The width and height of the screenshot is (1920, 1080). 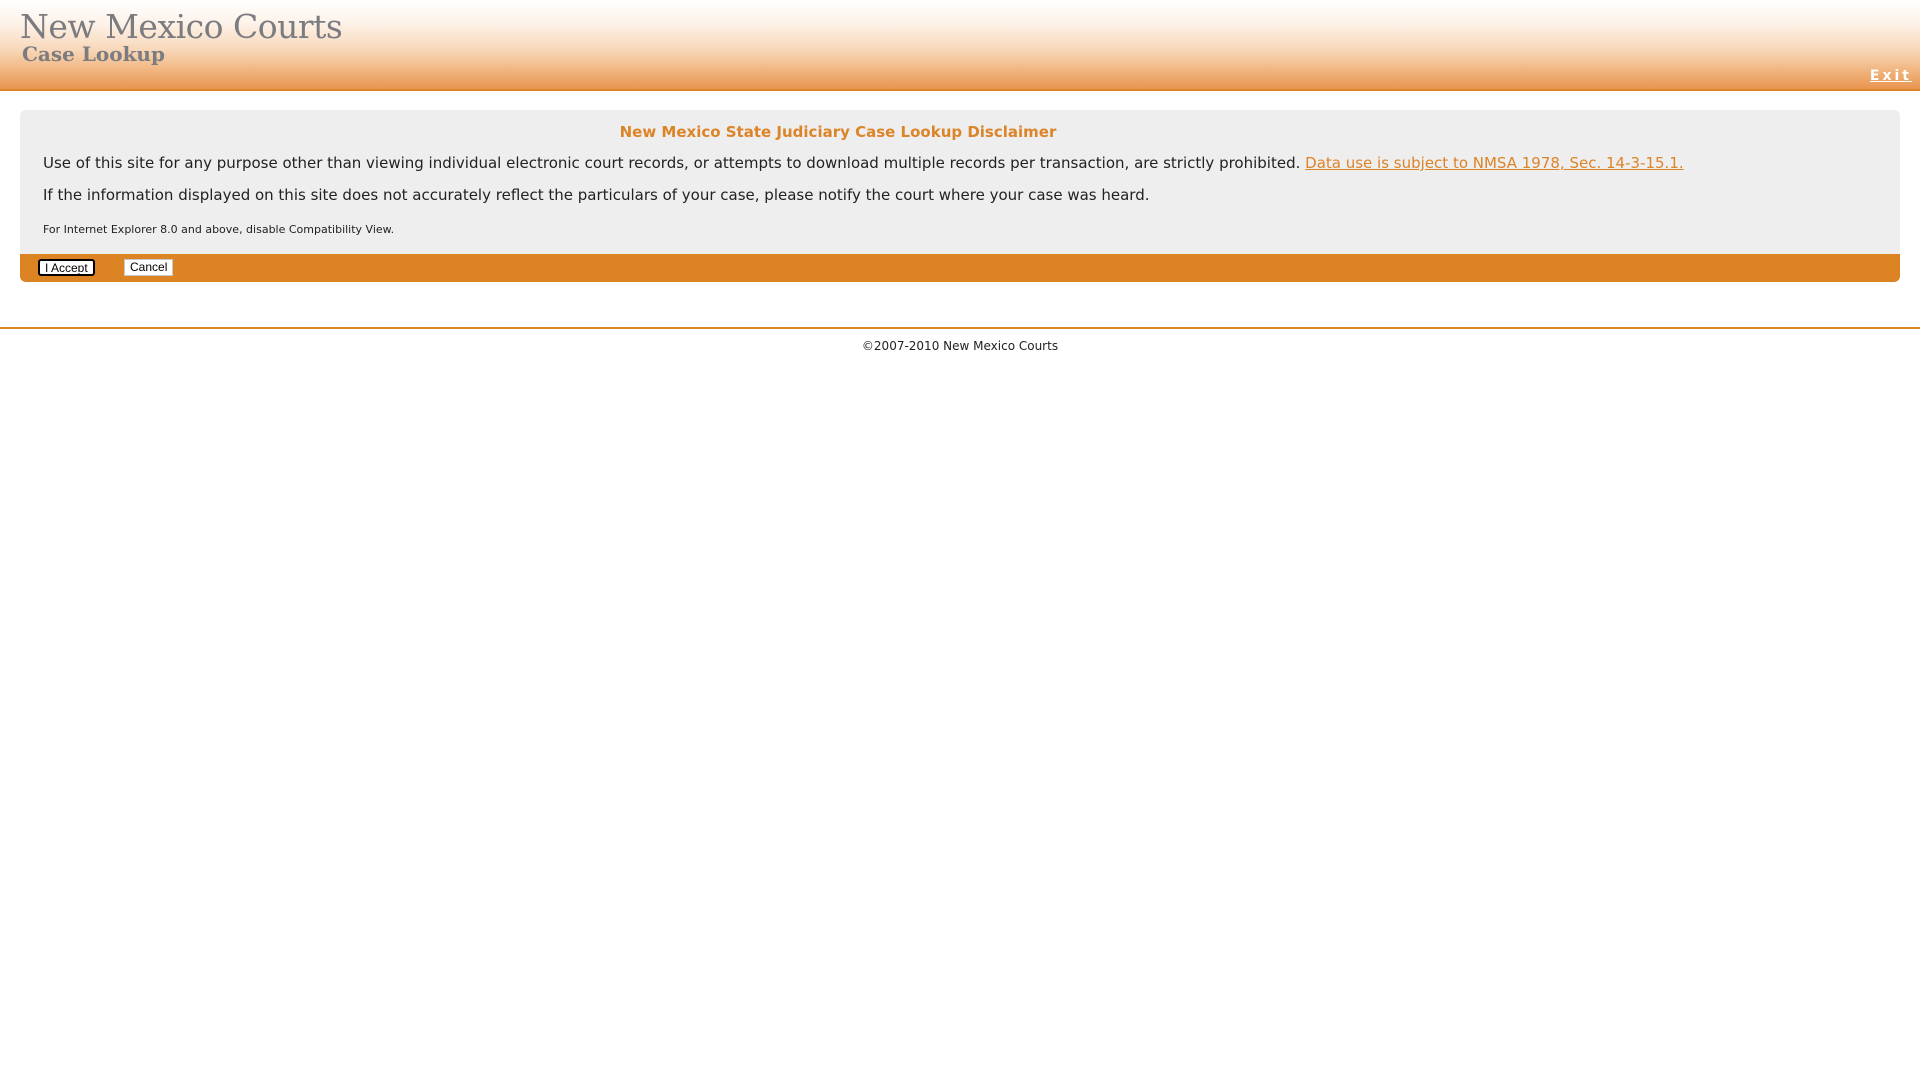 What do you see at coordinates (960, 328) in the screenshot?
I see `footer-divider` at bounding box center [960, 328].